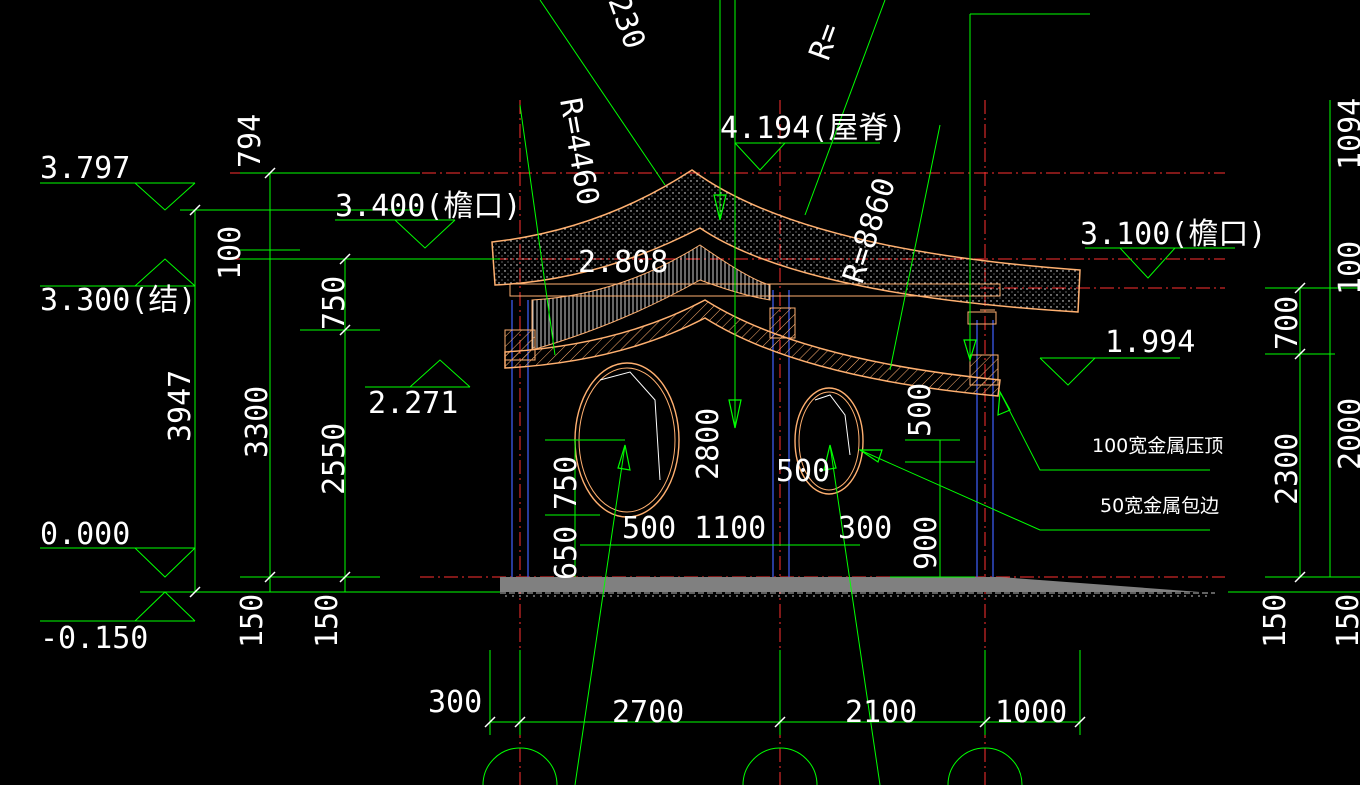  Describe the element at coordinates (327, 621) in the screenshot. I see `dim-150-left-b: 150` at that location.